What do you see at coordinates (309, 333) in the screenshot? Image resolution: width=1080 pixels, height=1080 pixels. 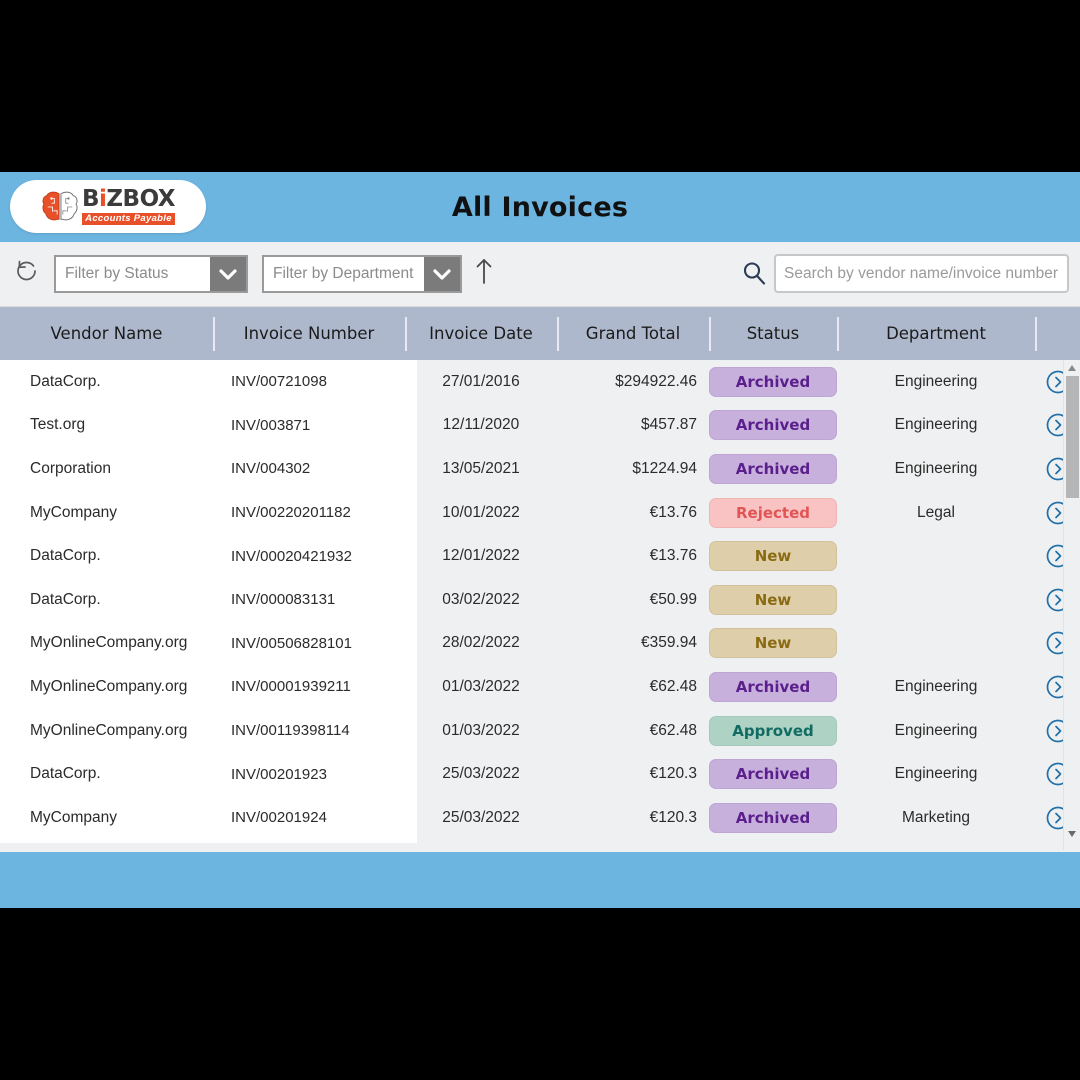 I see `column-header-invoice-number: Invoice Number` at bounding box center [309, 333].